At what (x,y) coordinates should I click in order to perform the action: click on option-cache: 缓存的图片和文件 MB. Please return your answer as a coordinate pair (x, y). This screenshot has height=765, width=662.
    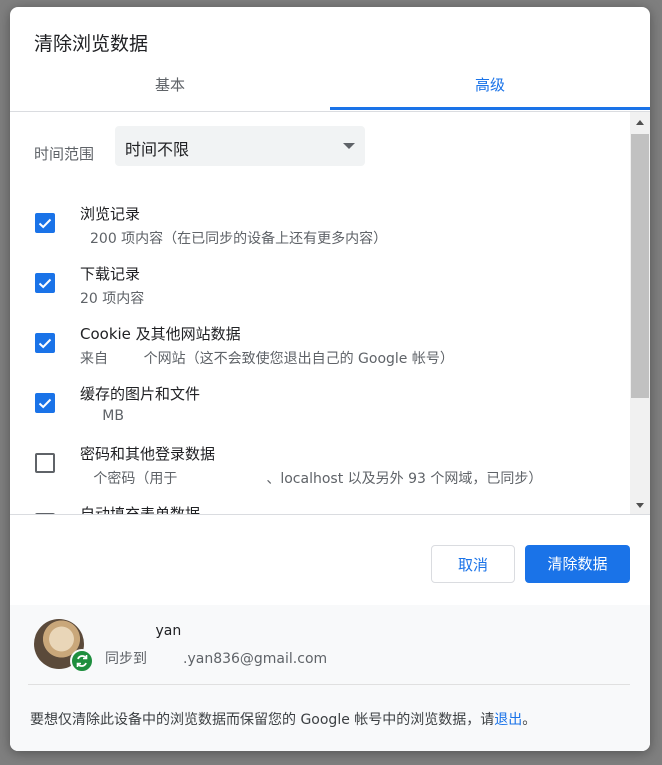
    Looking at the image, I should click on (320, 413).